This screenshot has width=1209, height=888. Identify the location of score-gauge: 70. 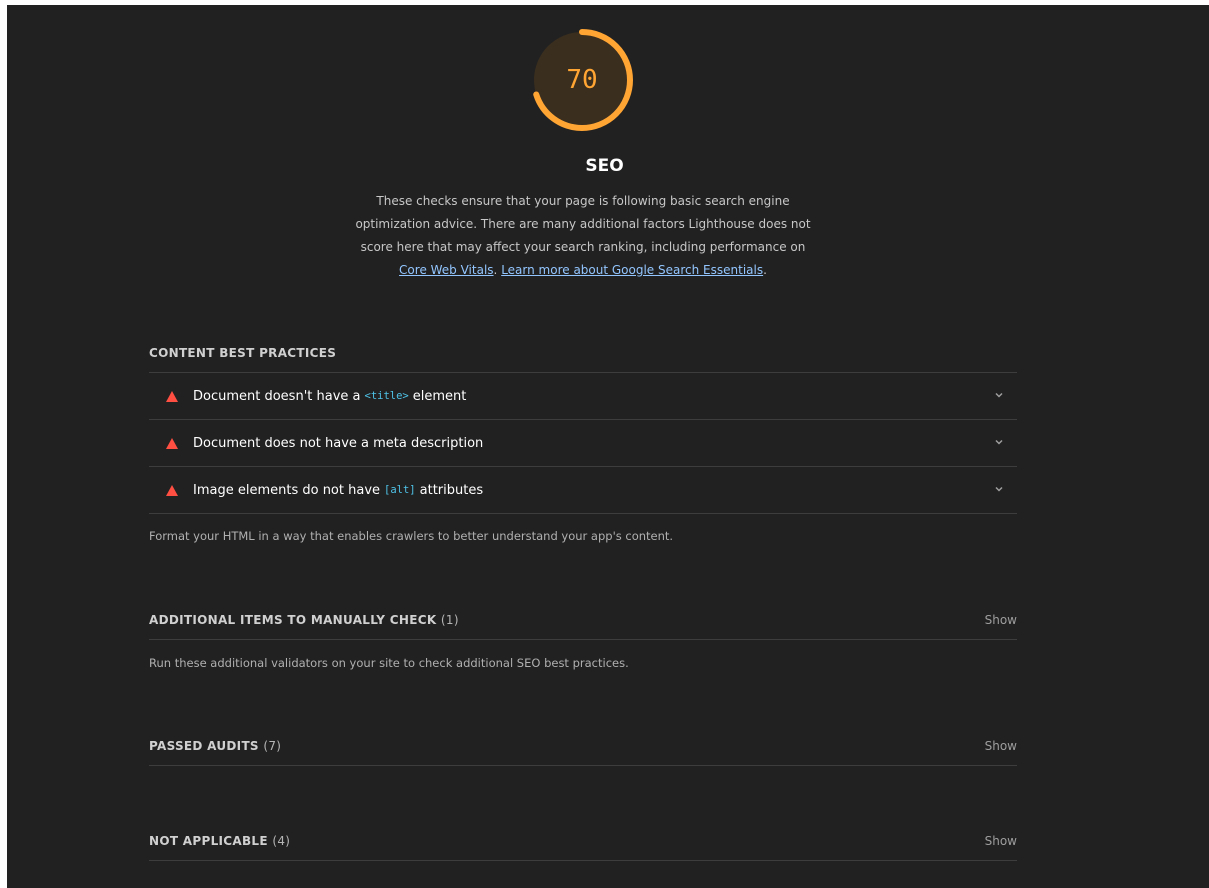
(582, 80).